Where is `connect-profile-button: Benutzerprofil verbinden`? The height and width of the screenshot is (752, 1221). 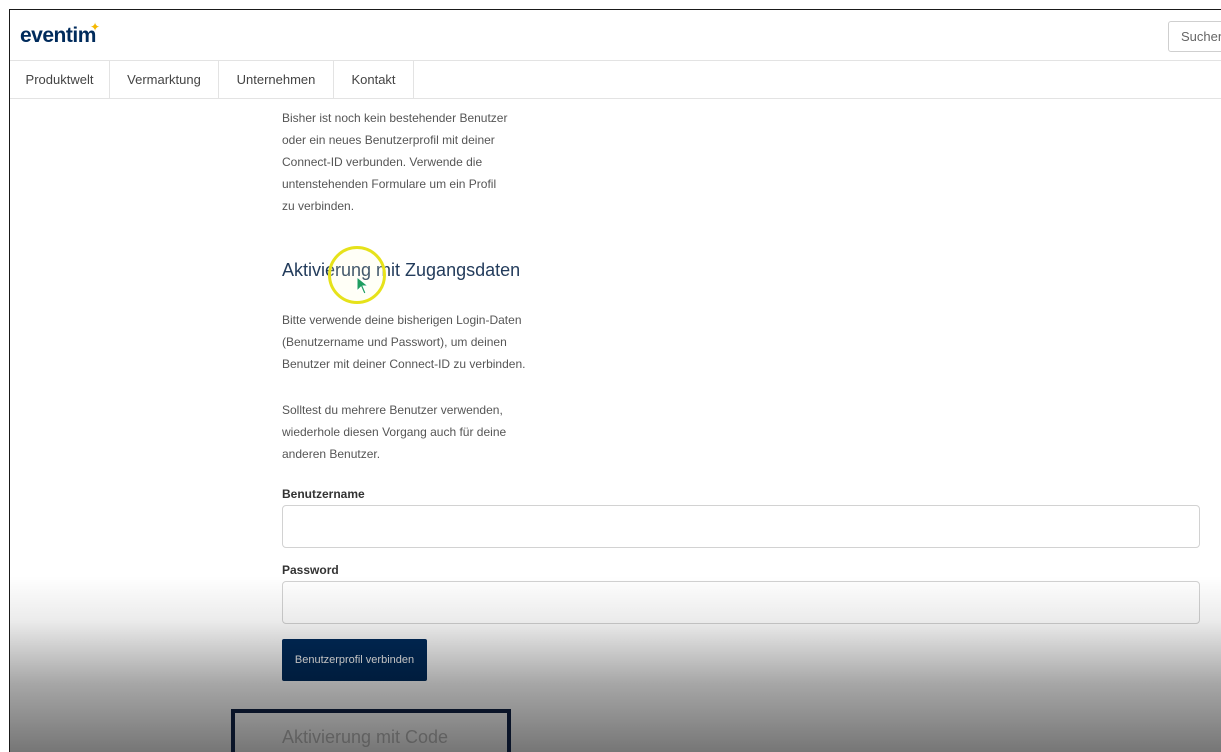
connect-profile-button: Benutzerprofil verbinden is located at coordinates (354, 660).